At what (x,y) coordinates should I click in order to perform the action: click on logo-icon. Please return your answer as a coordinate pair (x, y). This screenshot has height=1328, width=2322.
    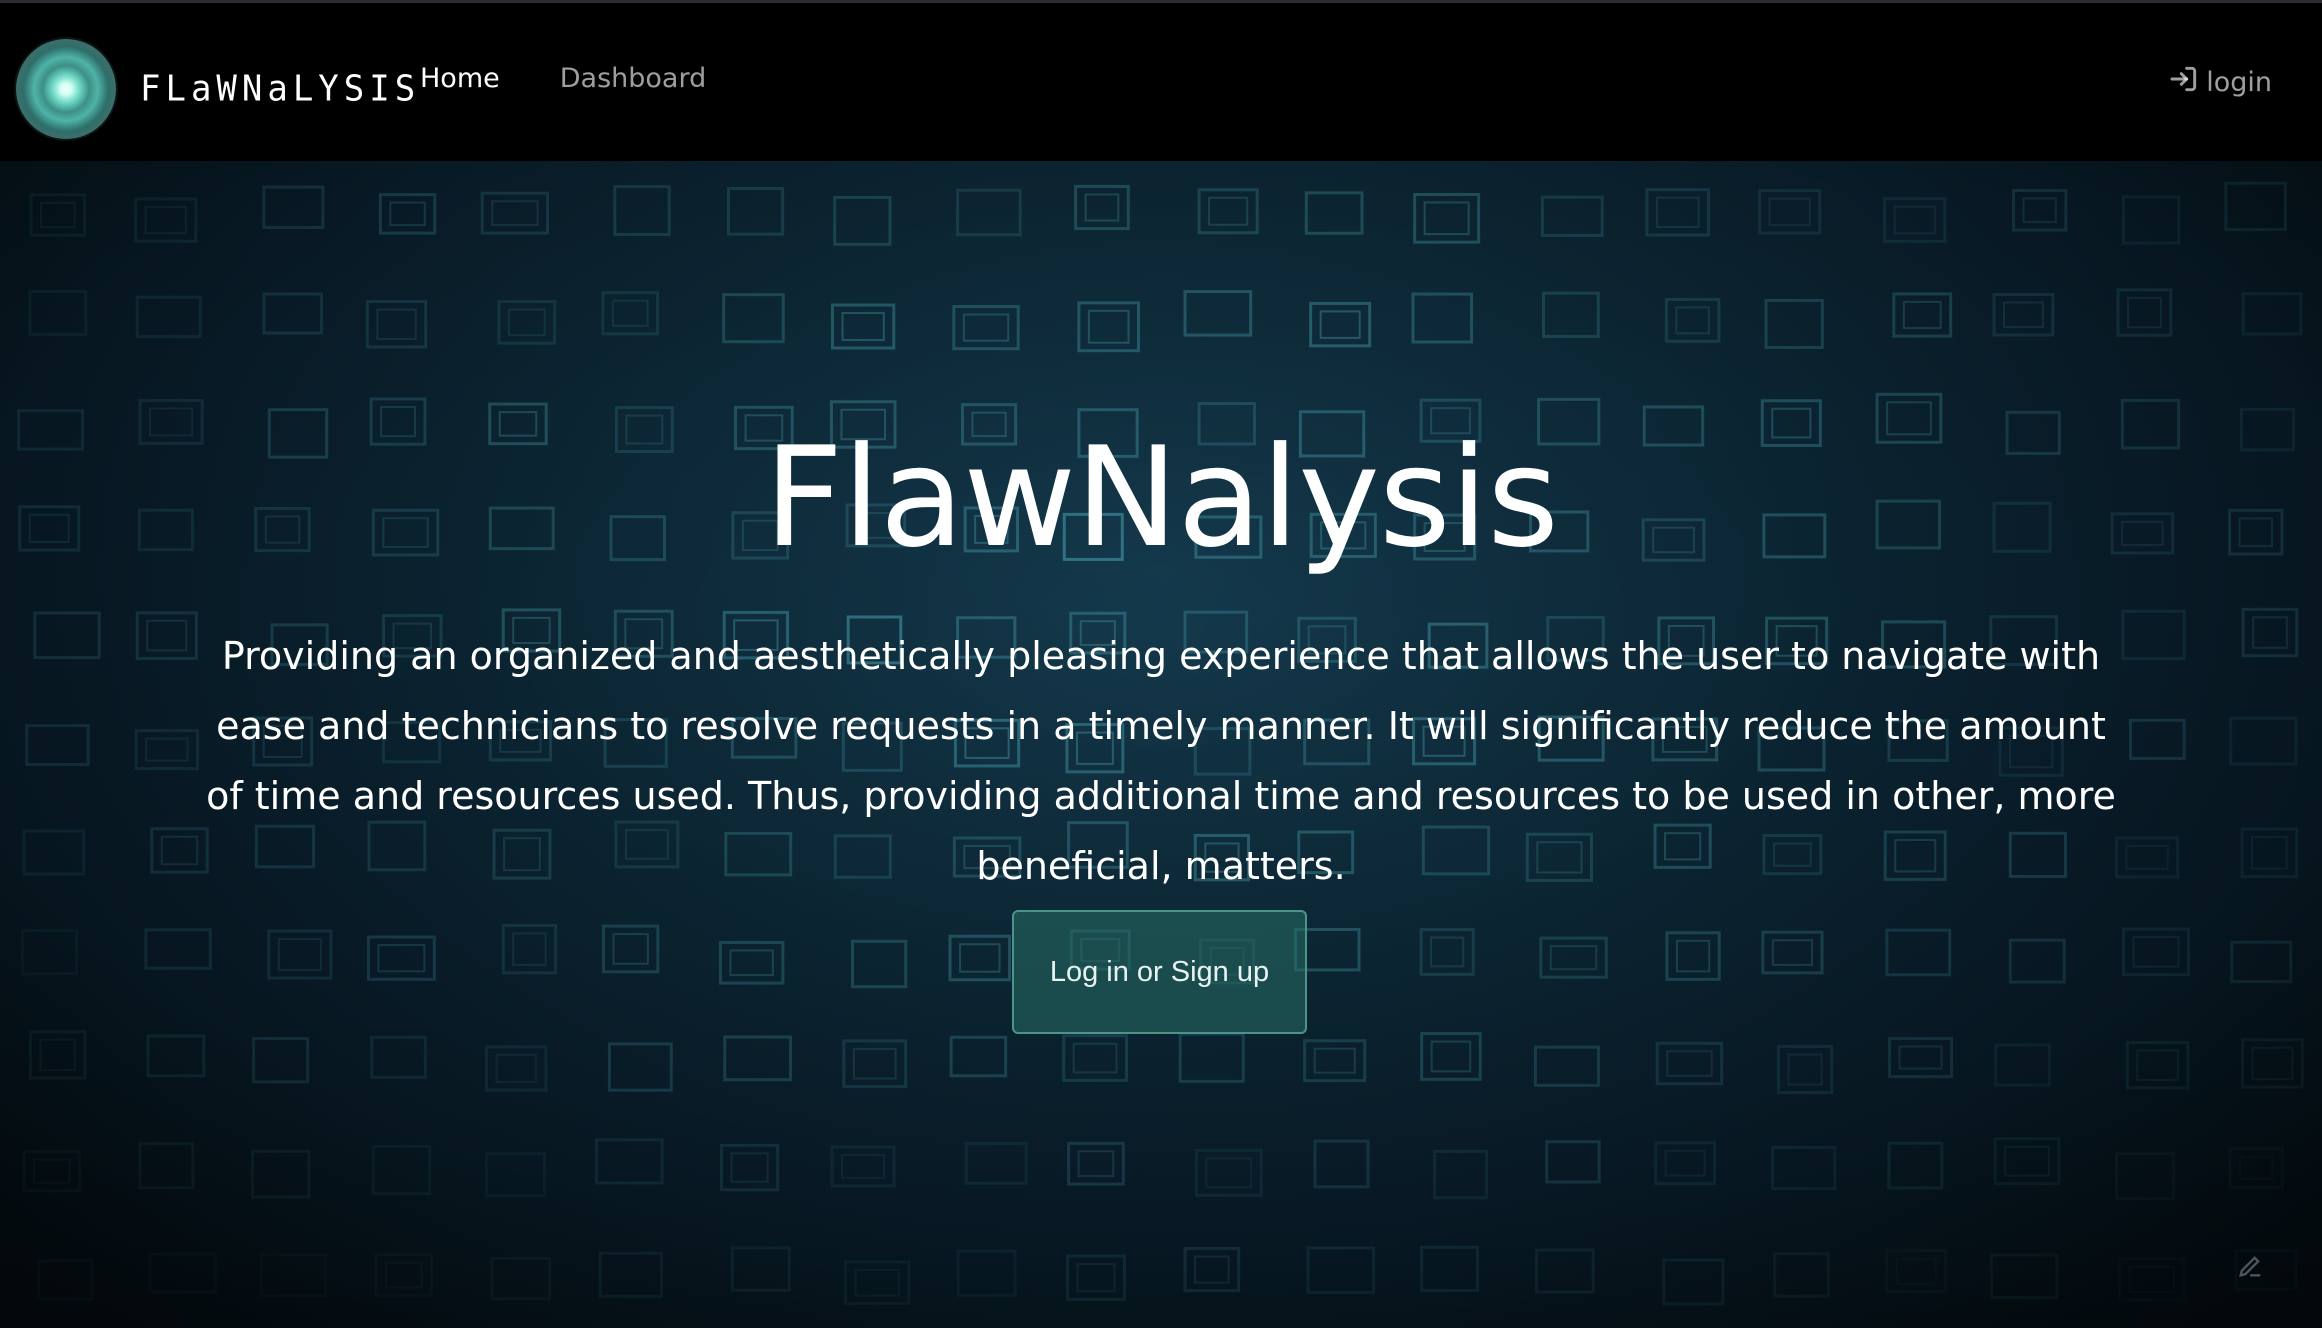
    Looking at the image, I should click on (66, 89).